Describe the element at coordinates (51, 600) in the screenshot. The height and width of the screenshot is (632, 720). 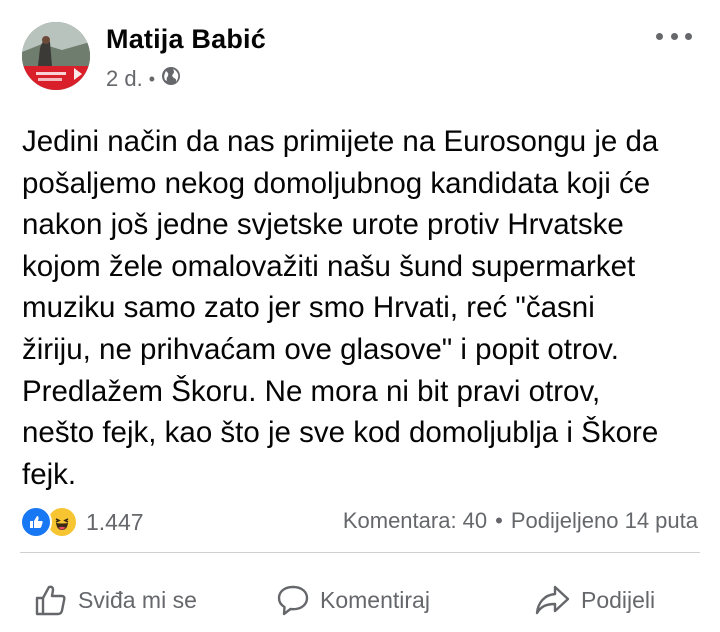
I see `thumbs-up-icon` at that location.